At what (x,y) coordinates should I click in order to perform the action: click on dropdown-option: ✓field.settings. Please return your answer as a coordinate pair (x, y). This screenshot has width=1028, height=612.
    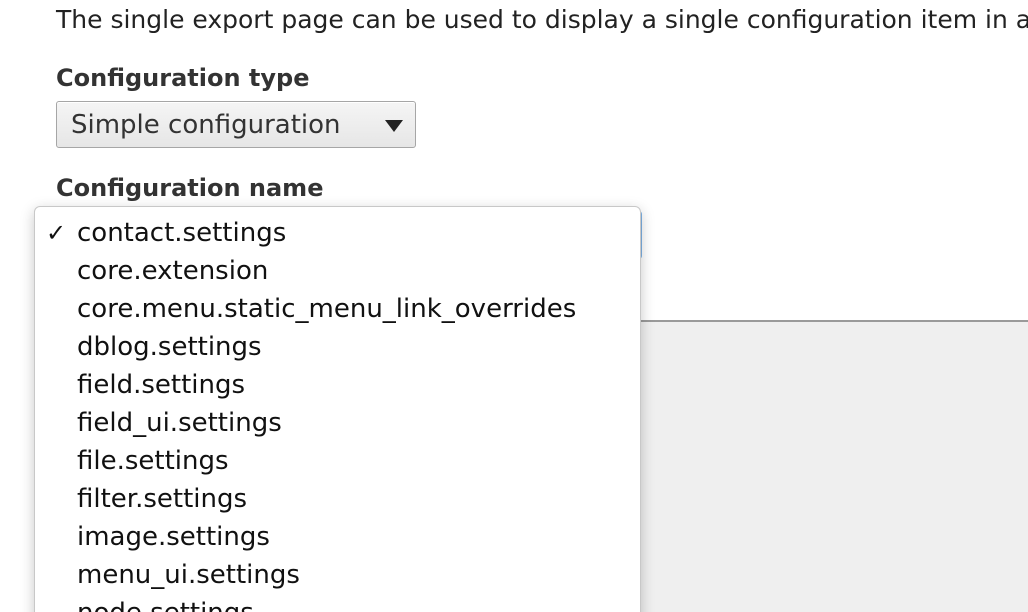
    Looking at the image, I should click on (337, 385).